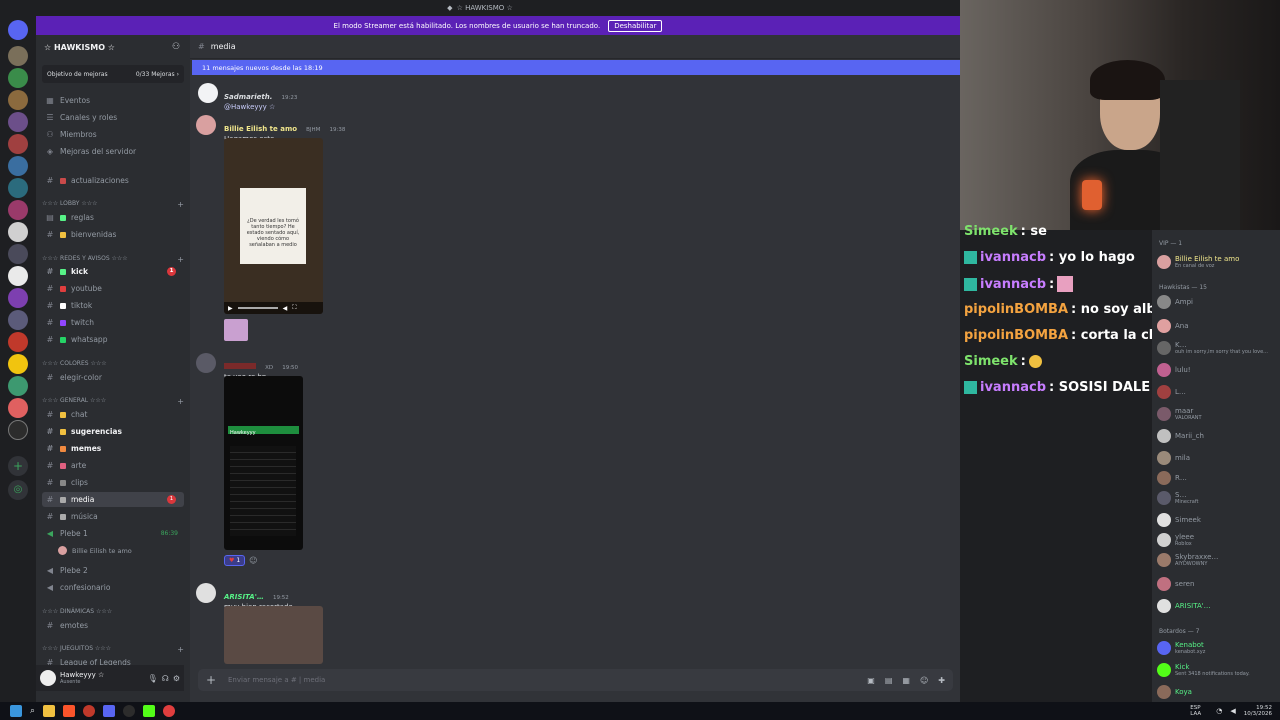  I want to click on channel-youtube: # youtube, so click(113, 288).